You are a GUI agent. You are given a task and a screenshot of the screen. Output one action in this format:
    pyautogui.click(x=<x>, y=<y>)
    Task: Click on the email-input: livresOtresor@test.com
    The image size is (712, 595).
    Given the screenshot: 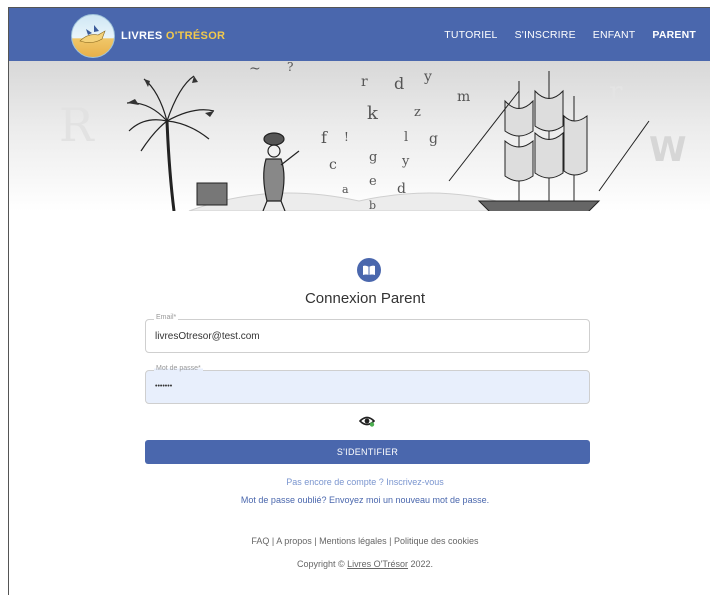 What is the action you would take?
    pyautogui.click(x=207, y=336)
    